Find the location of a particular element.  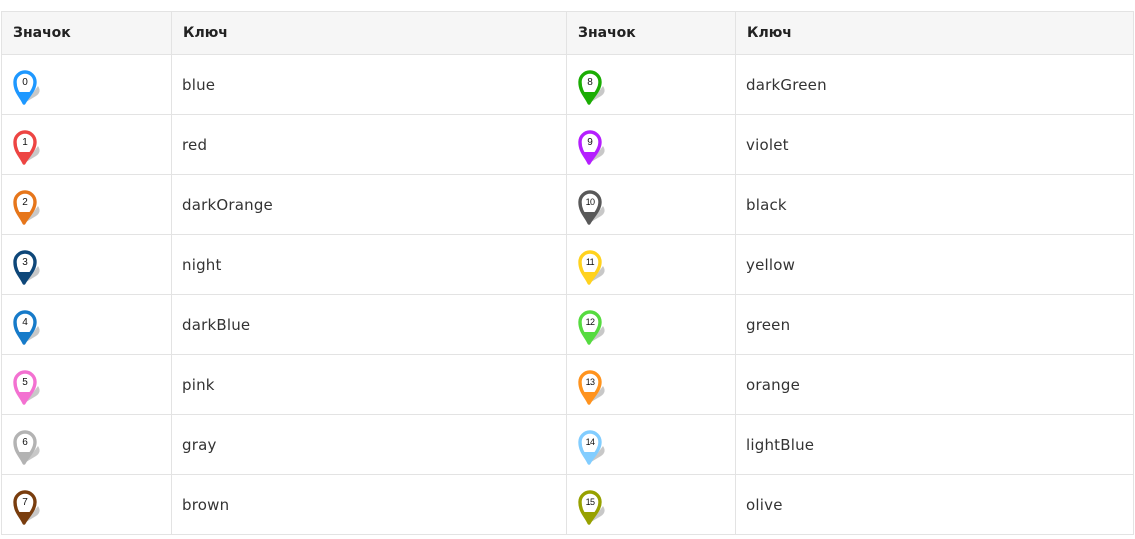

key-cell: red is located at coordinates (369, 144).